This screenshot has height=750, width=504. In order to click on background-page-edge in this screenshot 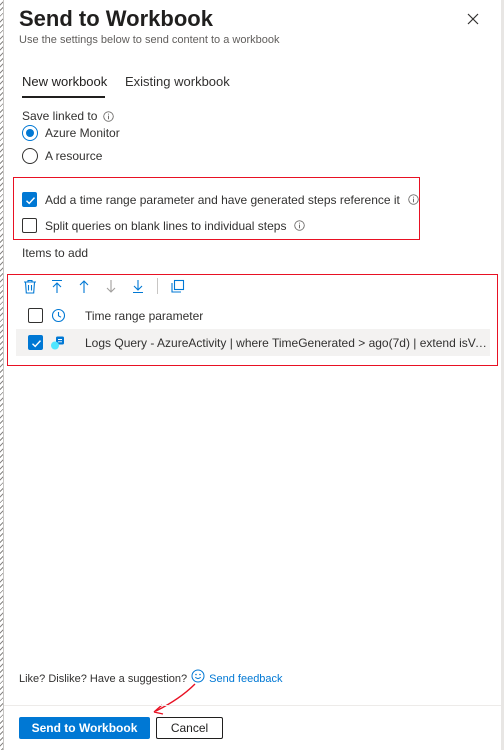, I will do `click(2, 375)`.